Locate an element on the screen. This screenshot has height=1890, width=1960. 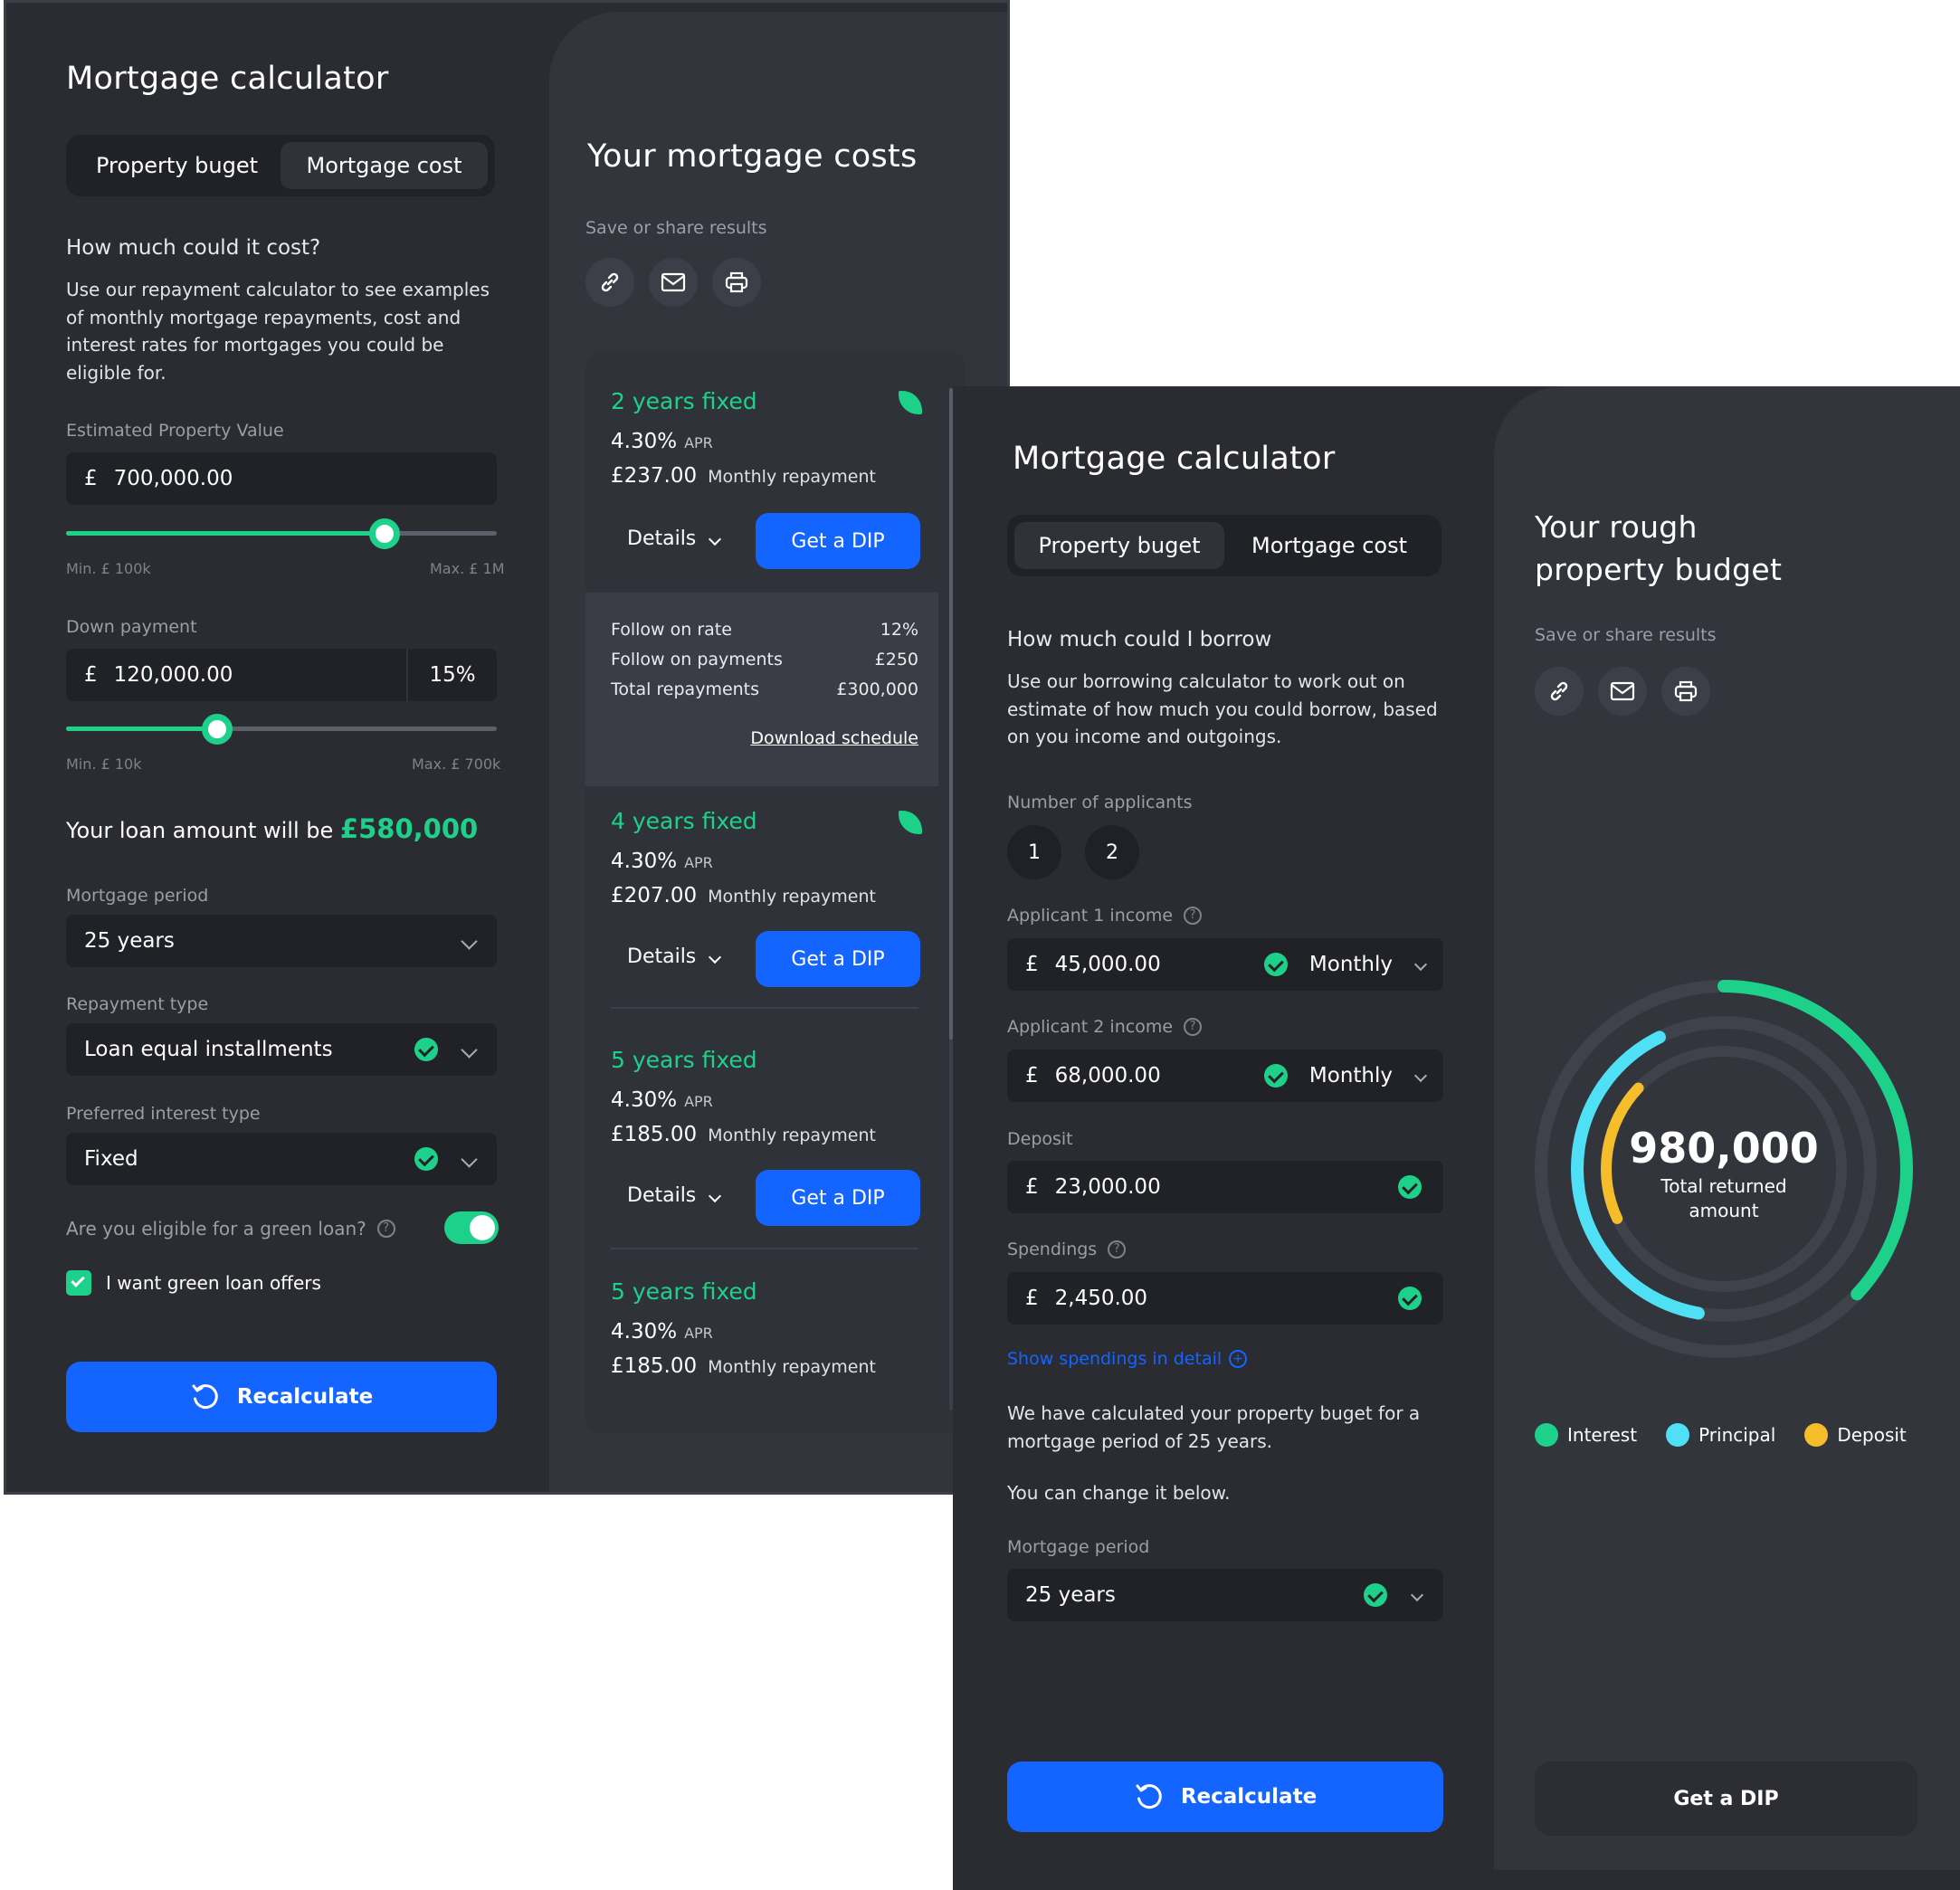
interest-type-value: Fixed is located at coordinates (111, 1159).